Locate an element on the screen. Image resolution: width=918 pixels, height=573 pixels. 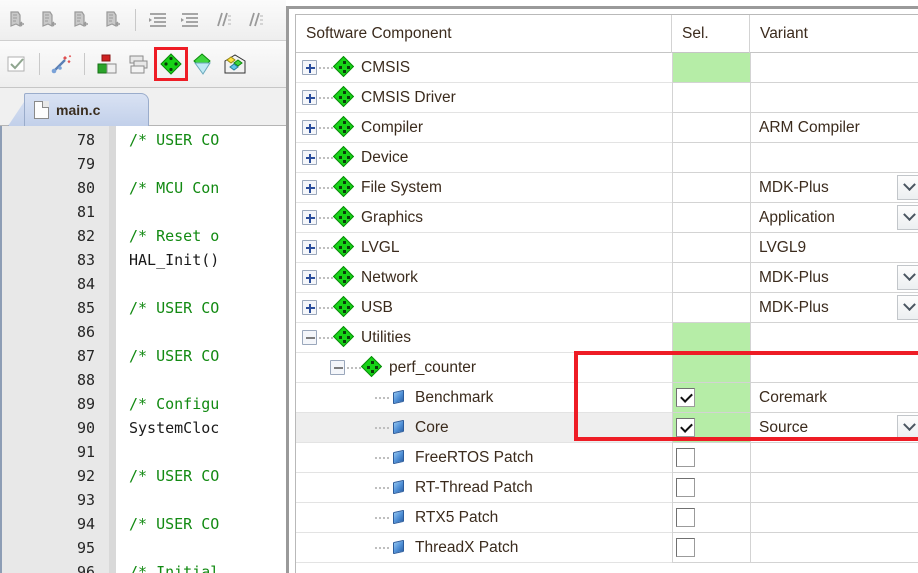
component-name-cell: LVGL is located at coordinates (484, 248).